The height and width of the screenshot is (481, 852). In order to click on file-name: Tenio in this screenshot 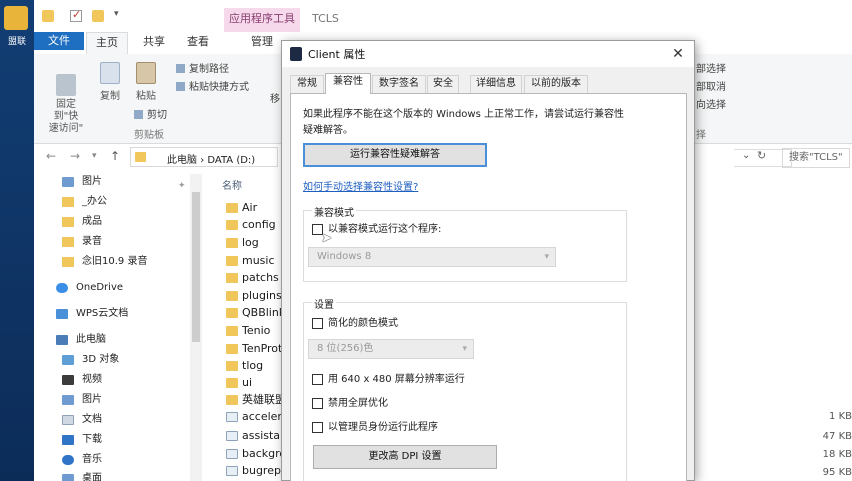, I will do `click(256, 330)`.